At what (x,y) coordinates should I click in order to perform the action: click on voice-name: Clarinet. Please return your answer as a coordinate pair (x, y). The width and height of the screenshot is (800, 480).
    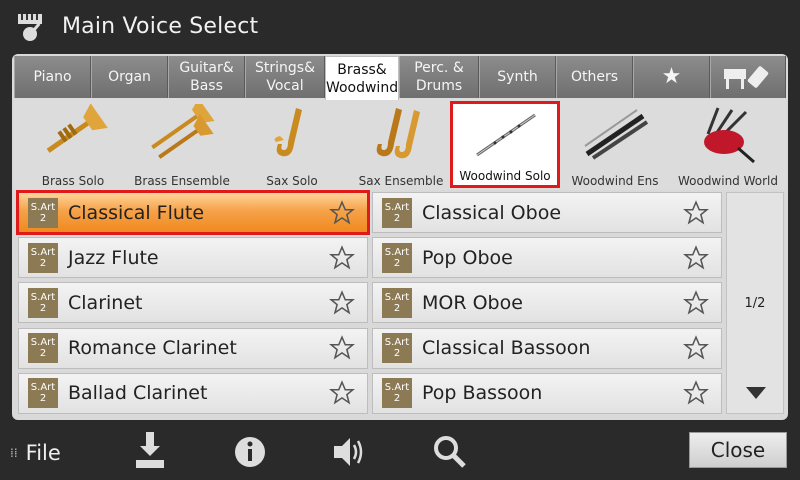
    Looking at the image, I should click on (105, 302).